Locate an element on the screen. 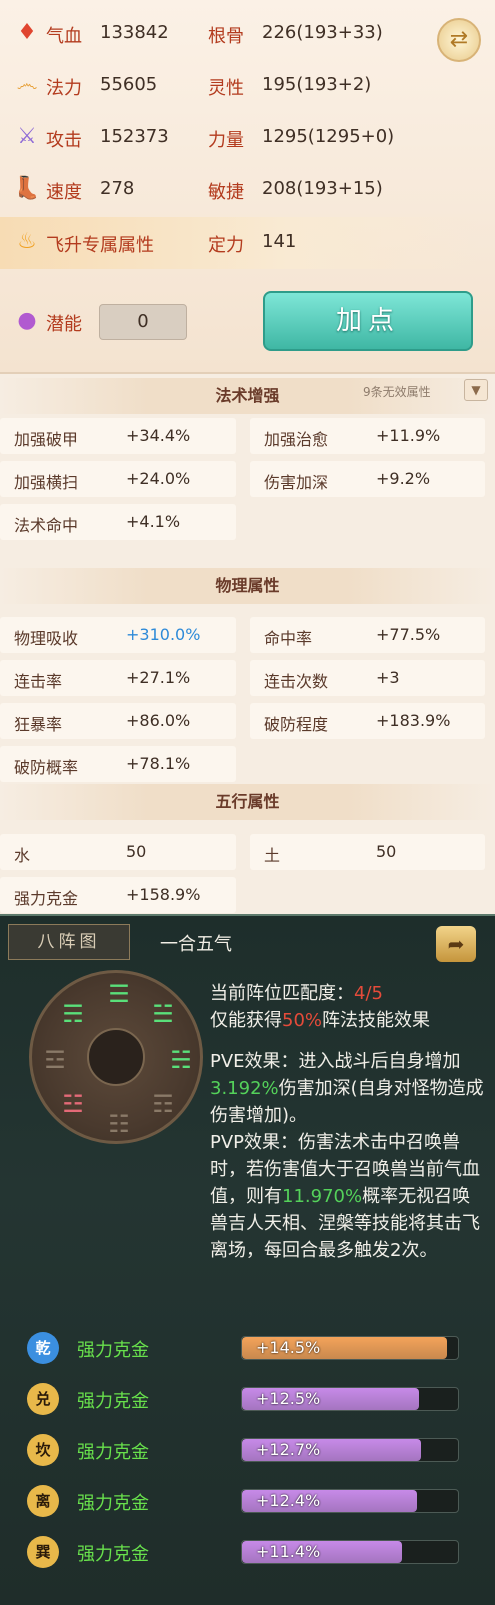 This screenshot has width=495, height=1605. blood-drop-icon: ♦ is located at coordinates (27, 32).